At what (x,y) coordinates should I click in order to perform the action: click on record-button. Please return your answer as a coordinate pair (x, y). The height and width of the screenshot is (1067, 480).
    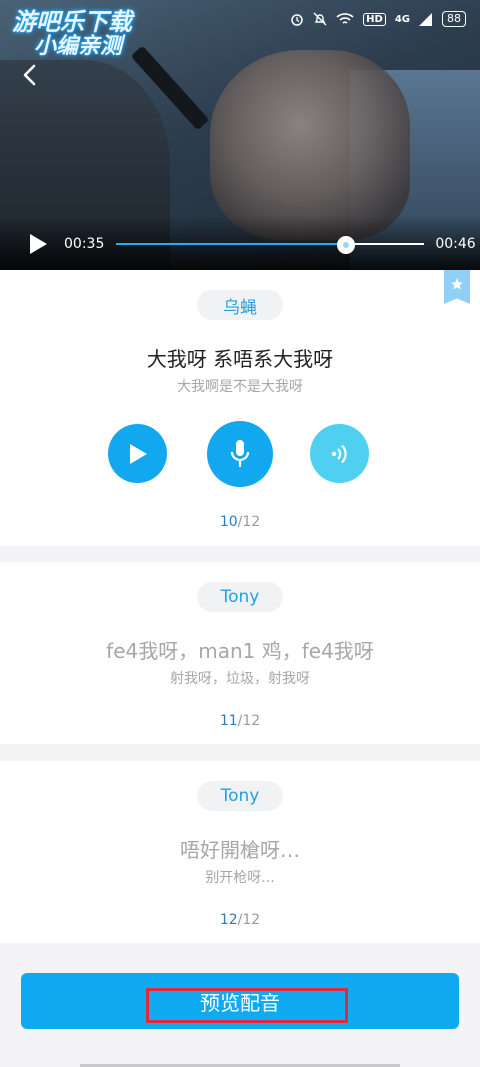
    Looking at the image, I should click on (240, 454).